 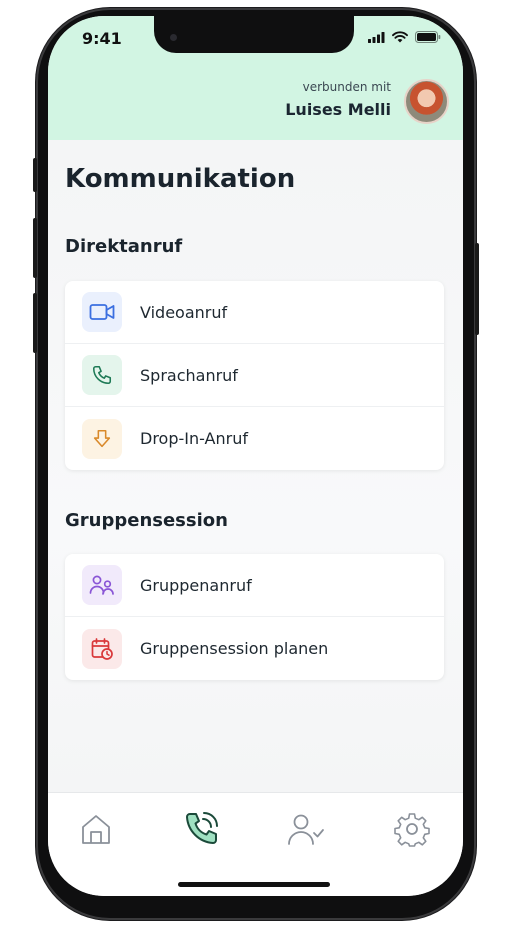 What do you see at coordinates (146, 520) in the screenshot?
I see `section-title-group: Gruppensession` at bounding box center [146, 520].